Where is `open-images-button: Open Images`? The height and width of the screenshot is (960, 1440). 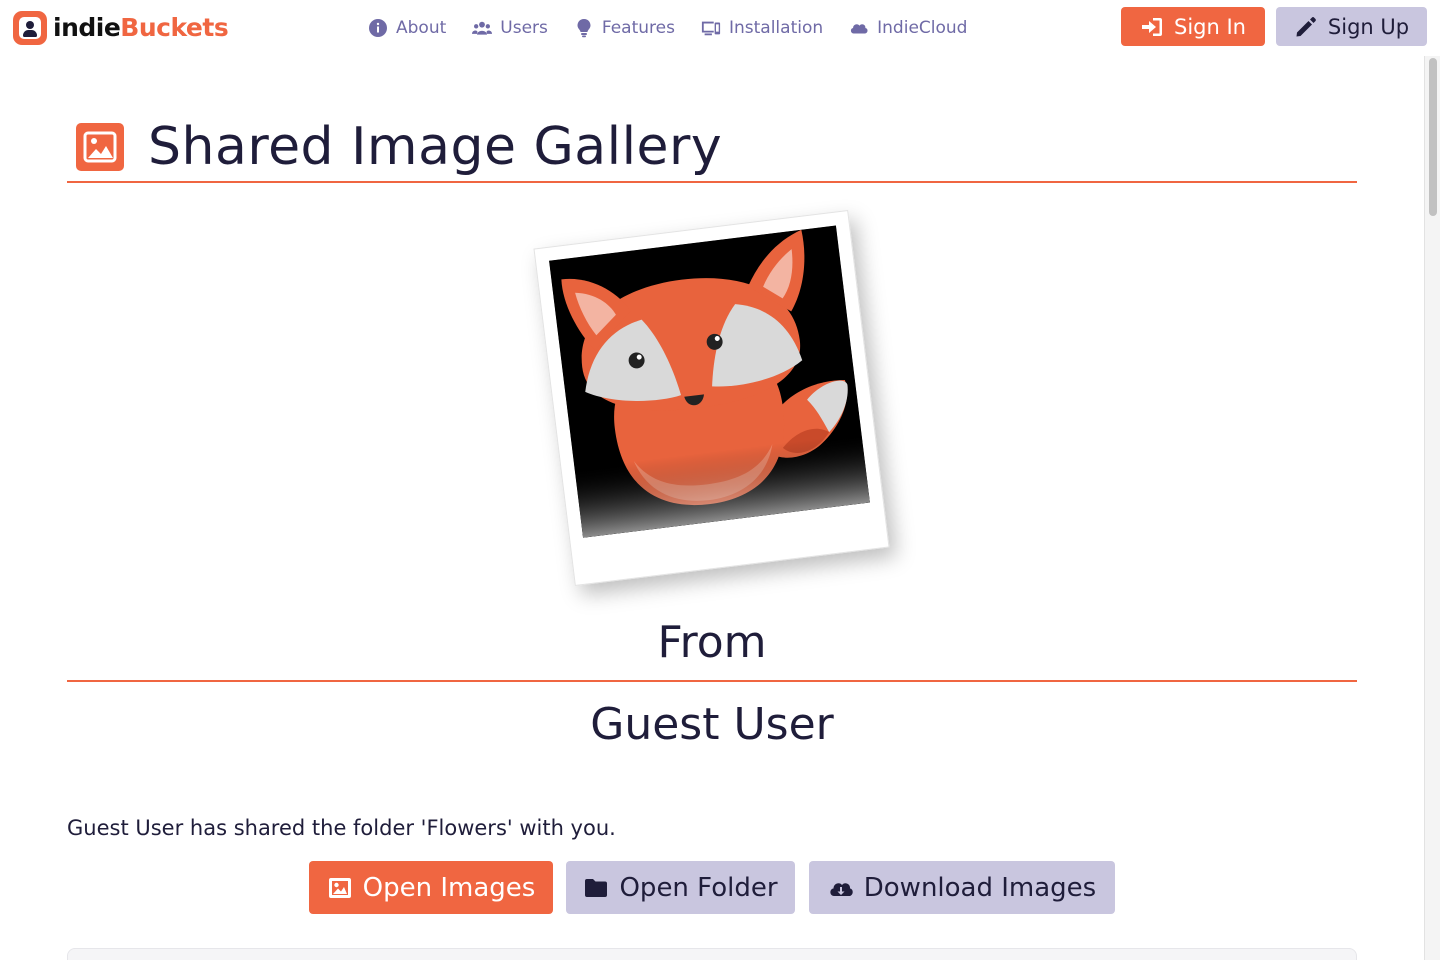 open-images-button: Open Images is located at coordinates (431, 887).